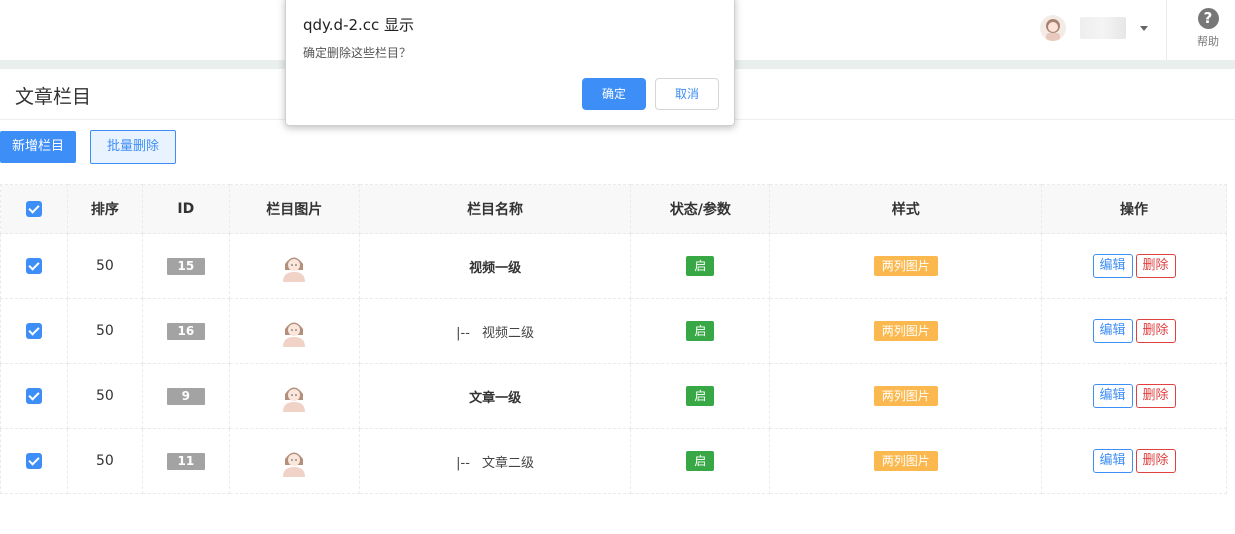 Image resolution: width=1235 pixels, height=534 pixels. I want to click on category-name: 视频二级, so click(507, 333).